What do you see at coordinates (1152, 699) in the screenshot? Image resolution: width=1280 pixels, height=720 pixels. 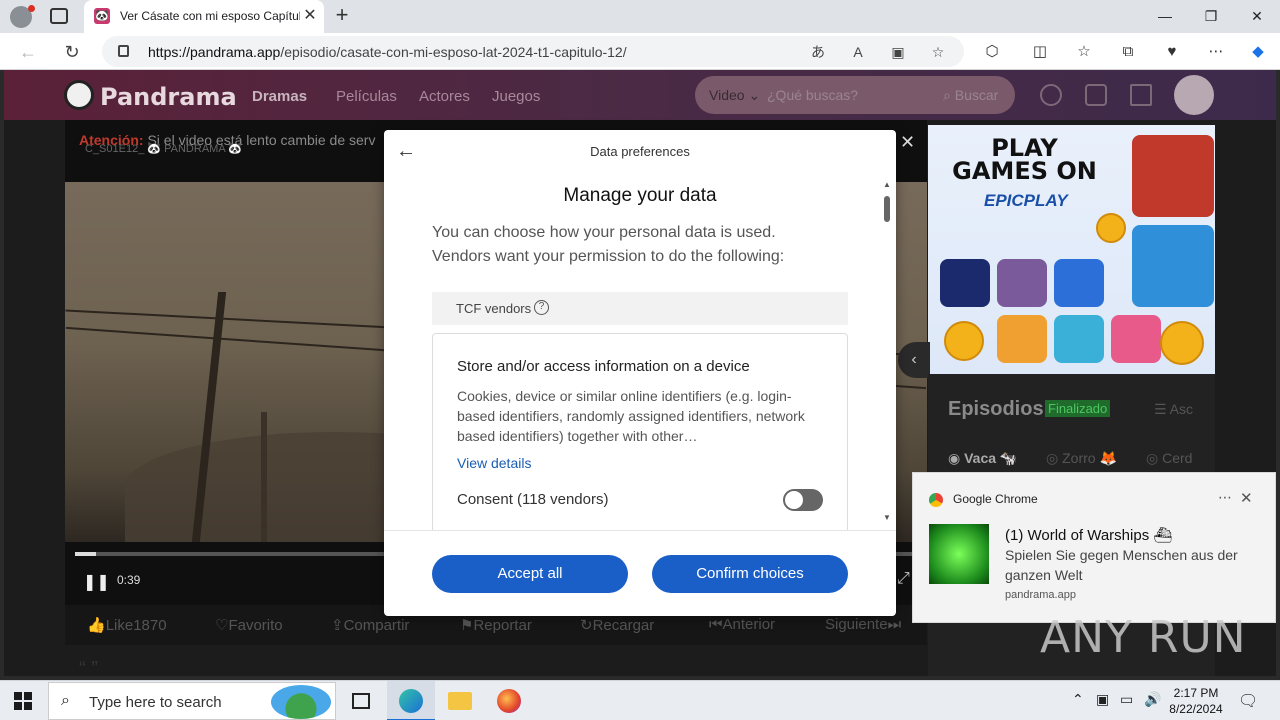 I see `volume-icon: 🔊` at bounding box center [1152, 699].